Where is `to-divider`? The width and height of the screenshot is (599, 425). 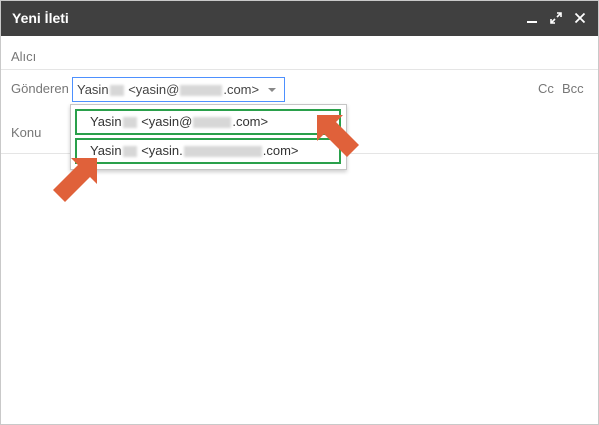
to-divider is located at coordinates (299, 69).